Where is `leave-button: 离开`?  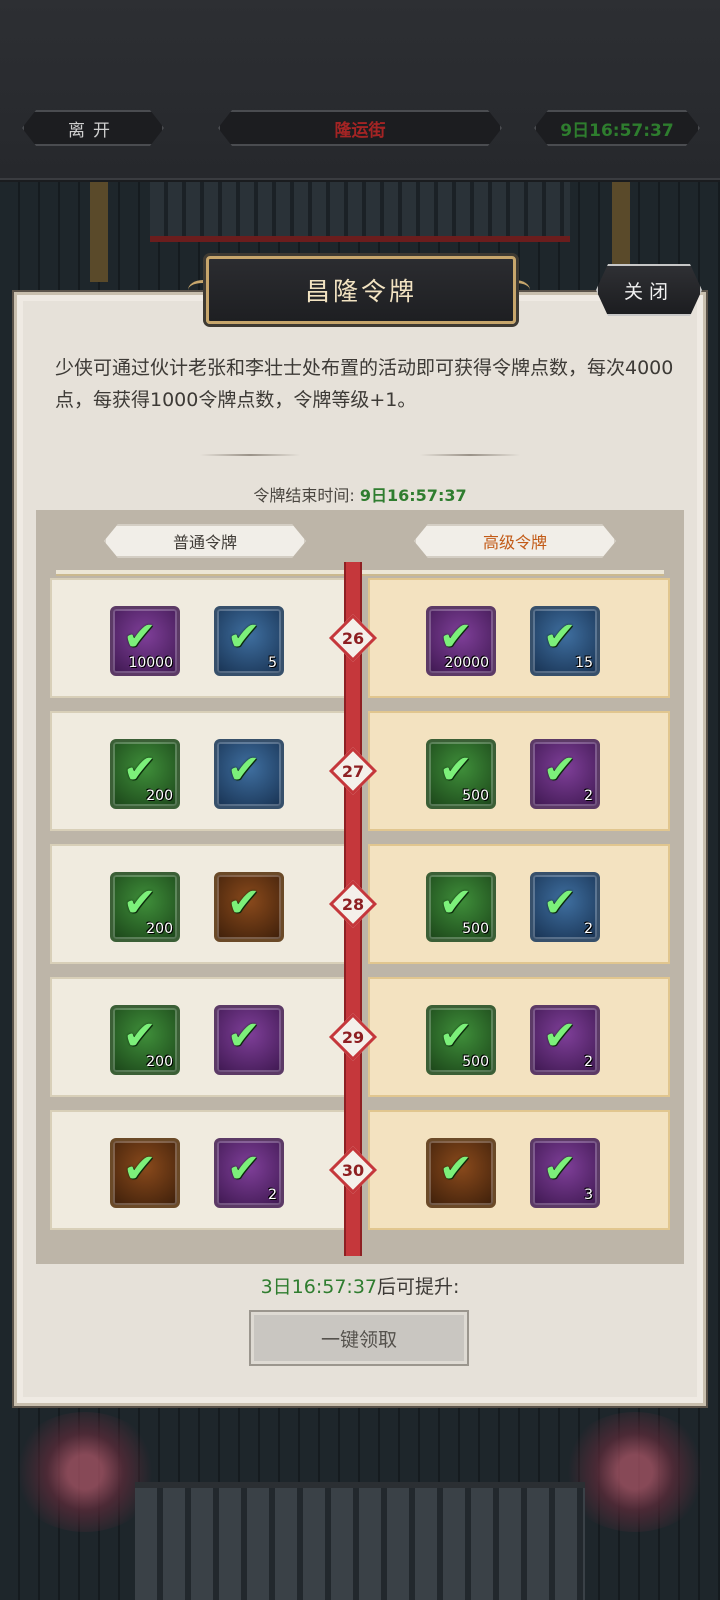
leave-button: 离开 is located at coordinates (93, 128).